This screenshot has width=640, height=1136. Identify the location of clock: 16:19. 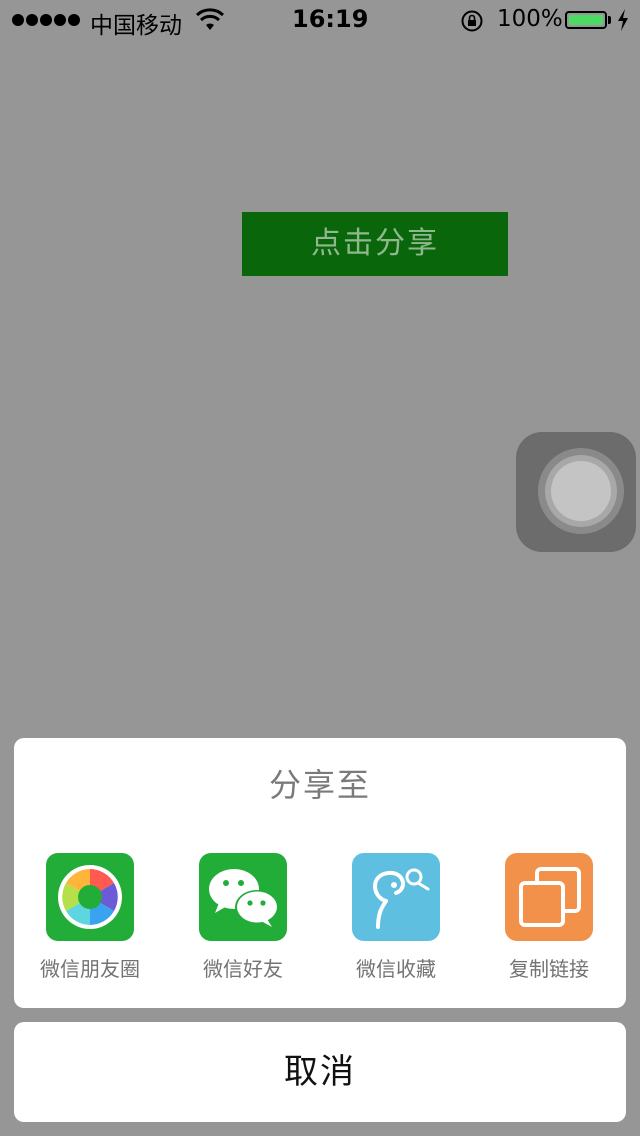
(330, 19).